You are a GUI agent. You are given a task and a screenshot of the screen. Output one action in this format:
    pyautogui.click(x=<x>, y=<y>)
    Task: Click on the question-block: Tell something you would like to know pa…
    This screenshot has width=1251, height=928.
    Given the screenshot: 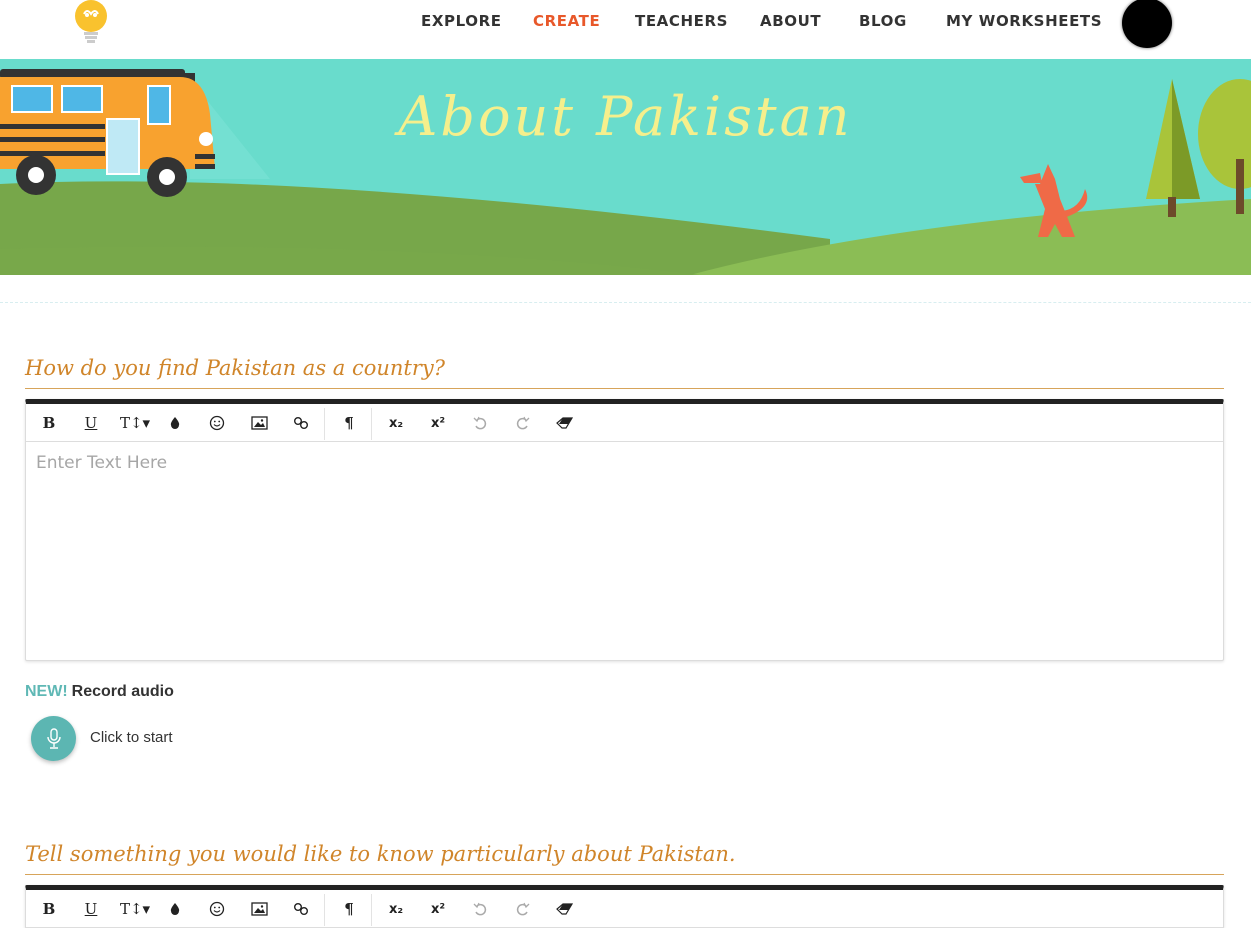 What is the action you would take?
    pyautogui.click(x=624, y=885)
    